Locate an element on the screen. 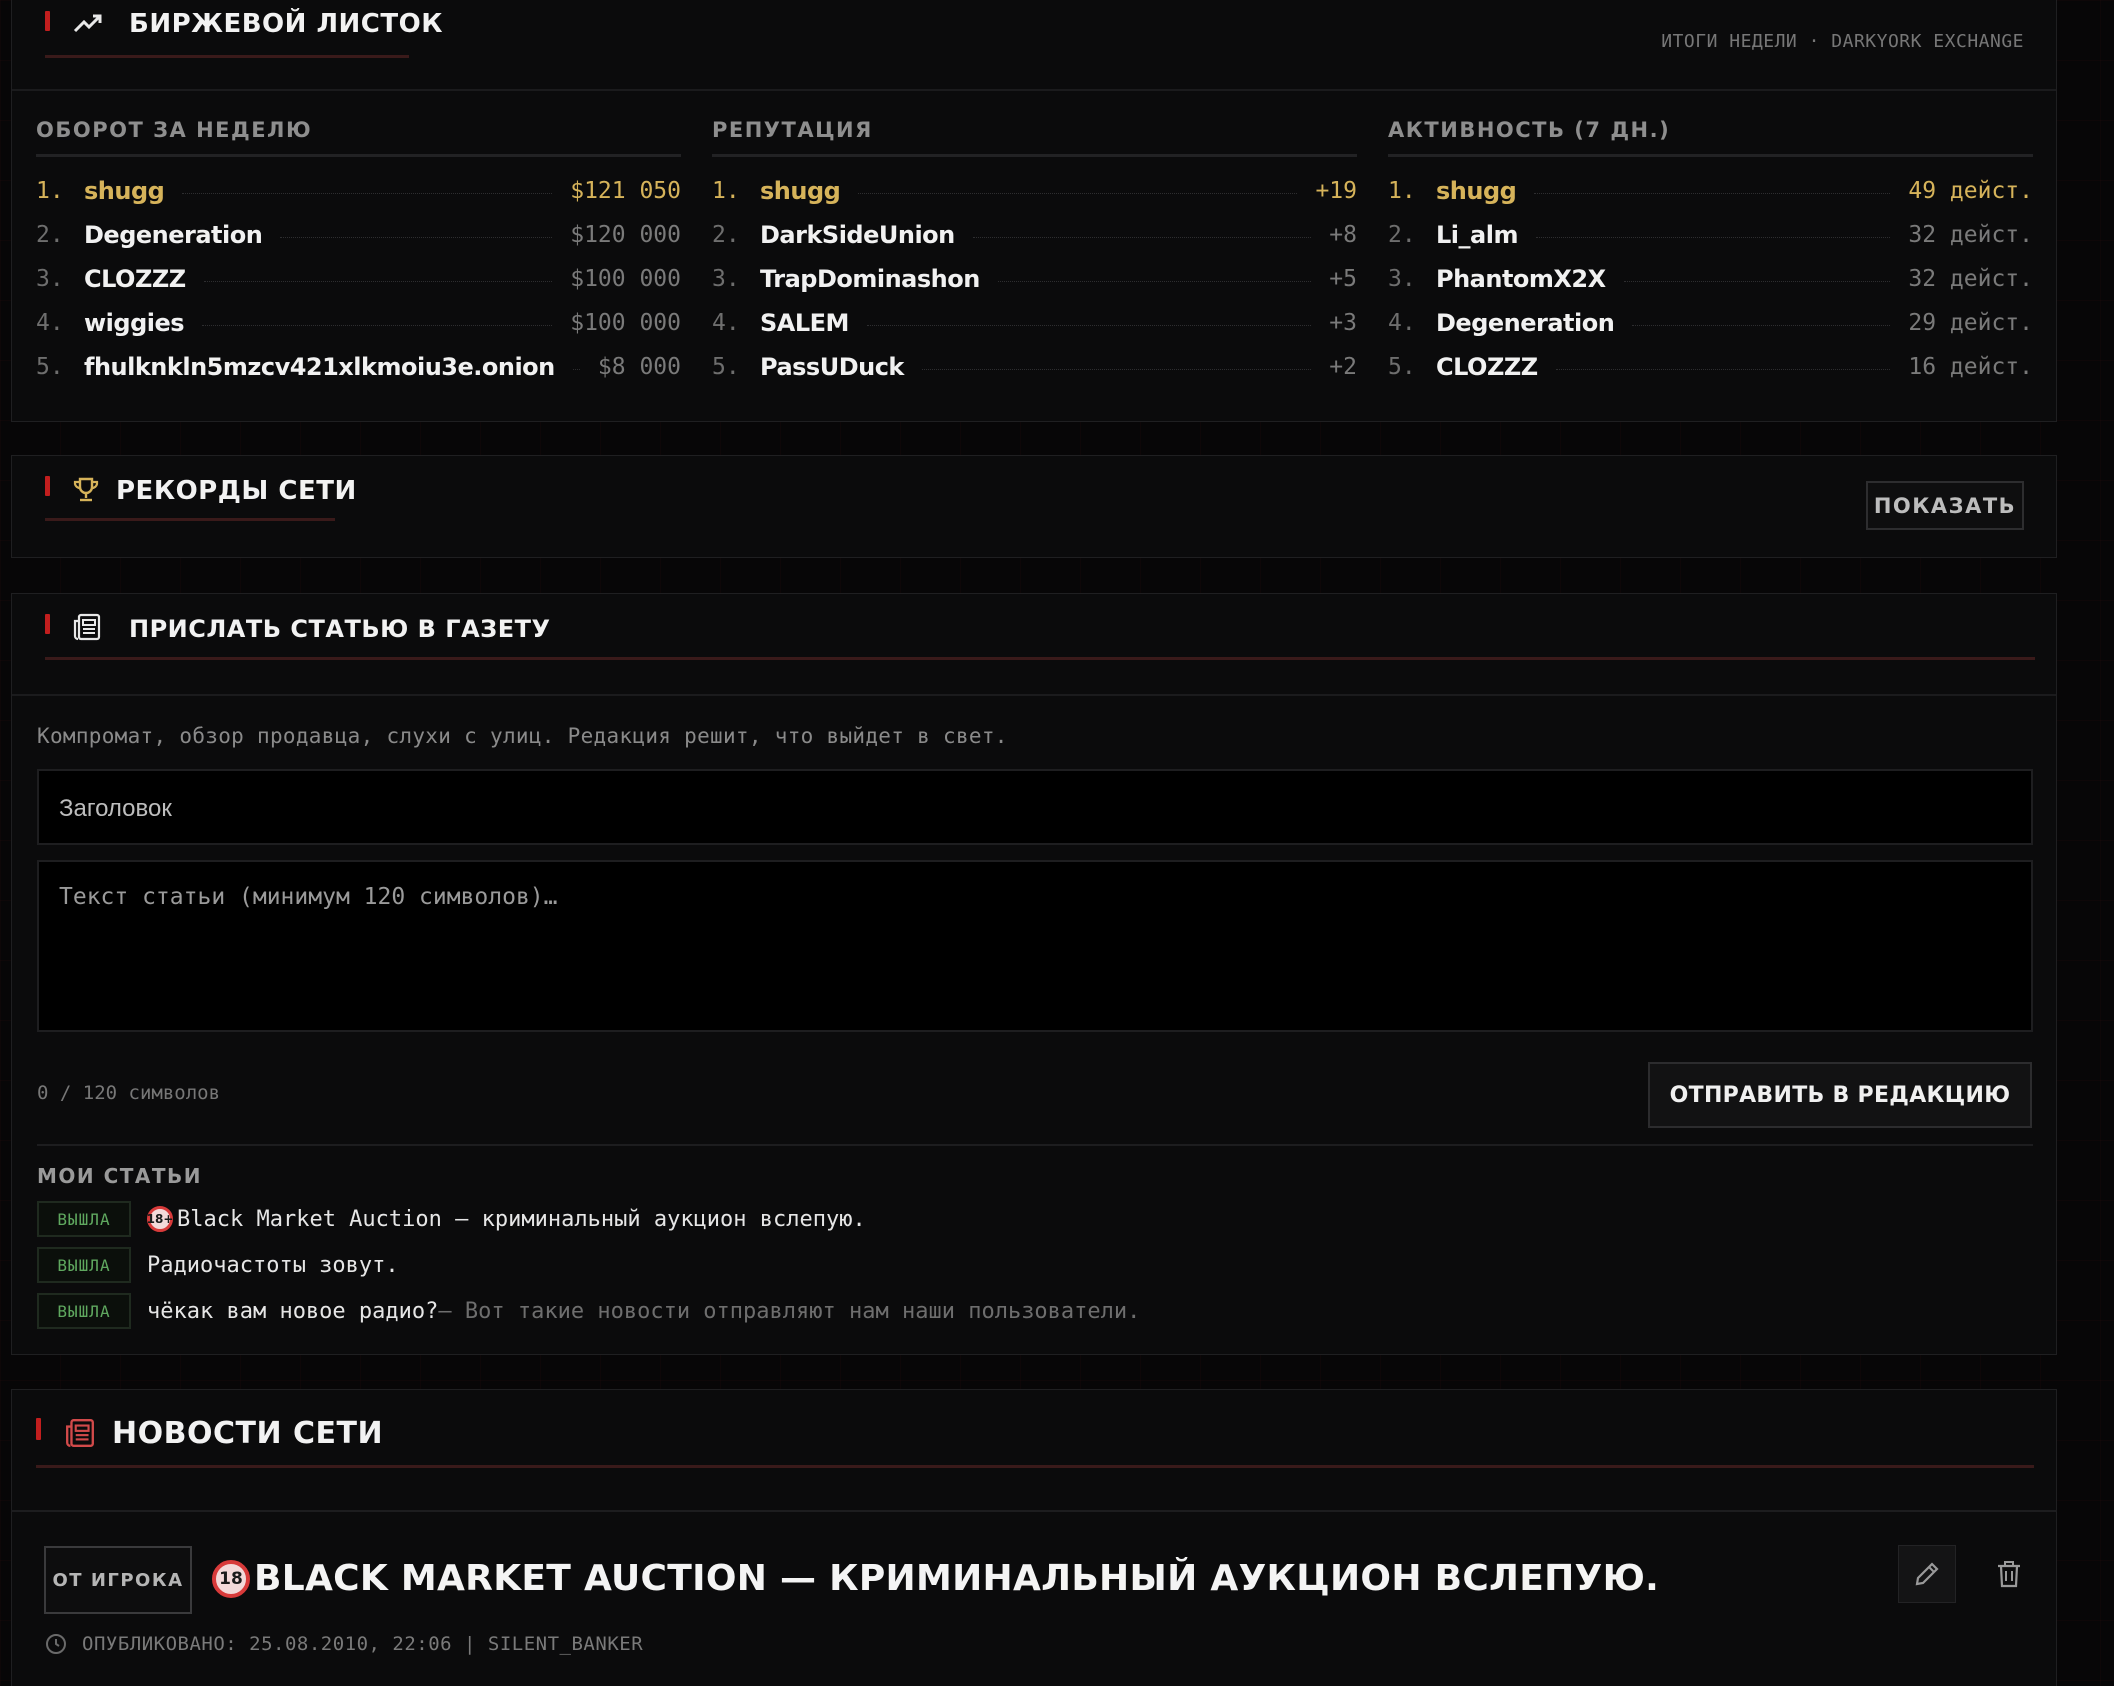  list-item: 1. shugg +19 is located at coordinates (1034, 191).